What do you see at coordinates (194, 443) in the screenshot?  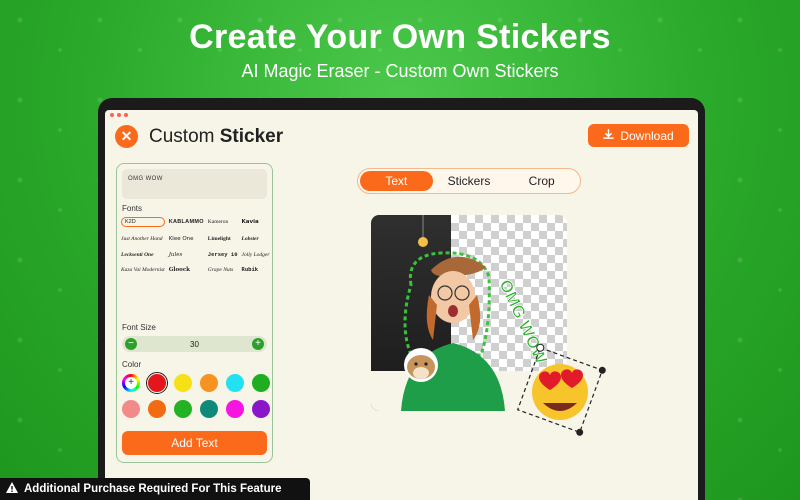 I see `add-text-button: Add Text` at bounding box center [194, 443].